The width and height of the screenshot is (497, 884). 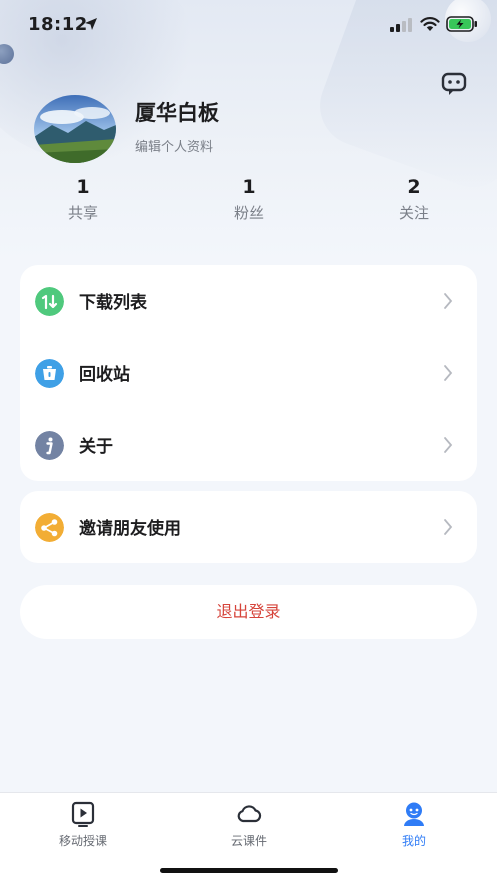 I want to click on wifi-icon, so click(x=430, y=24).